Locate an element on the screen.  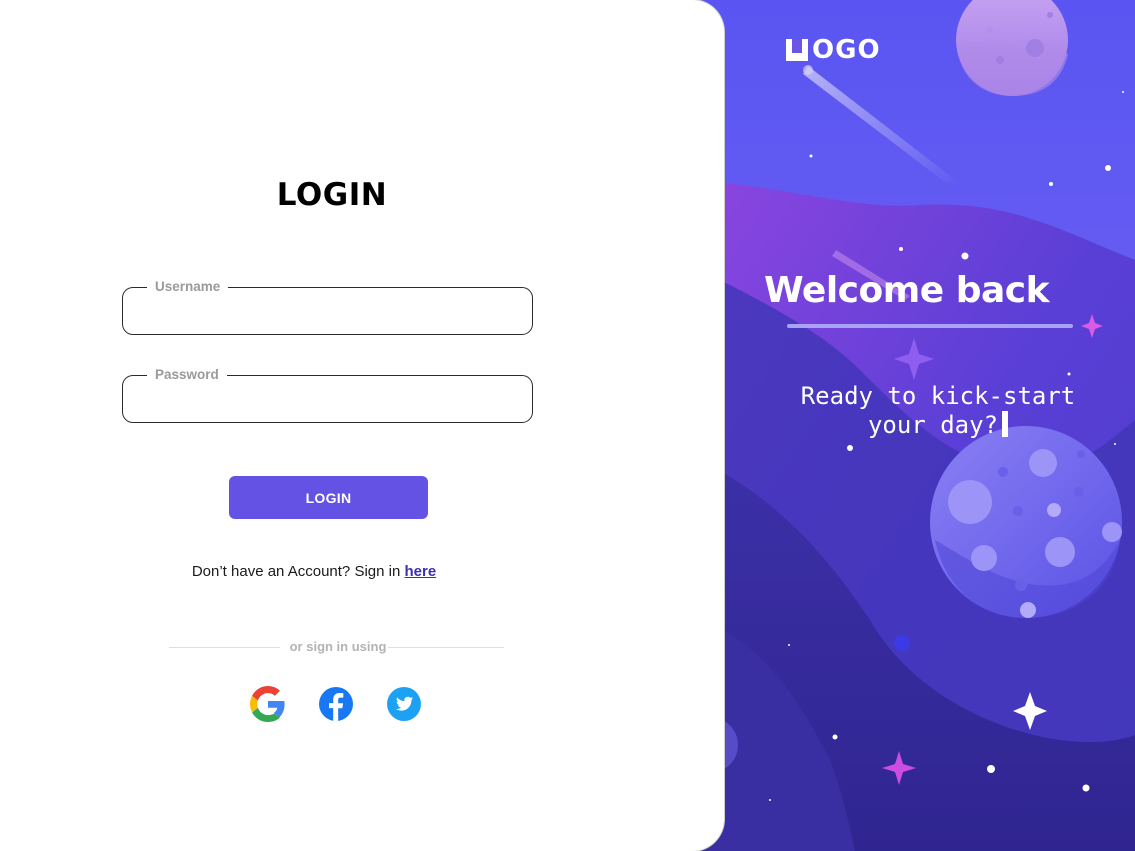
signup-text: Don’t have an Account? Sign in is located at coordinates (298, 571).